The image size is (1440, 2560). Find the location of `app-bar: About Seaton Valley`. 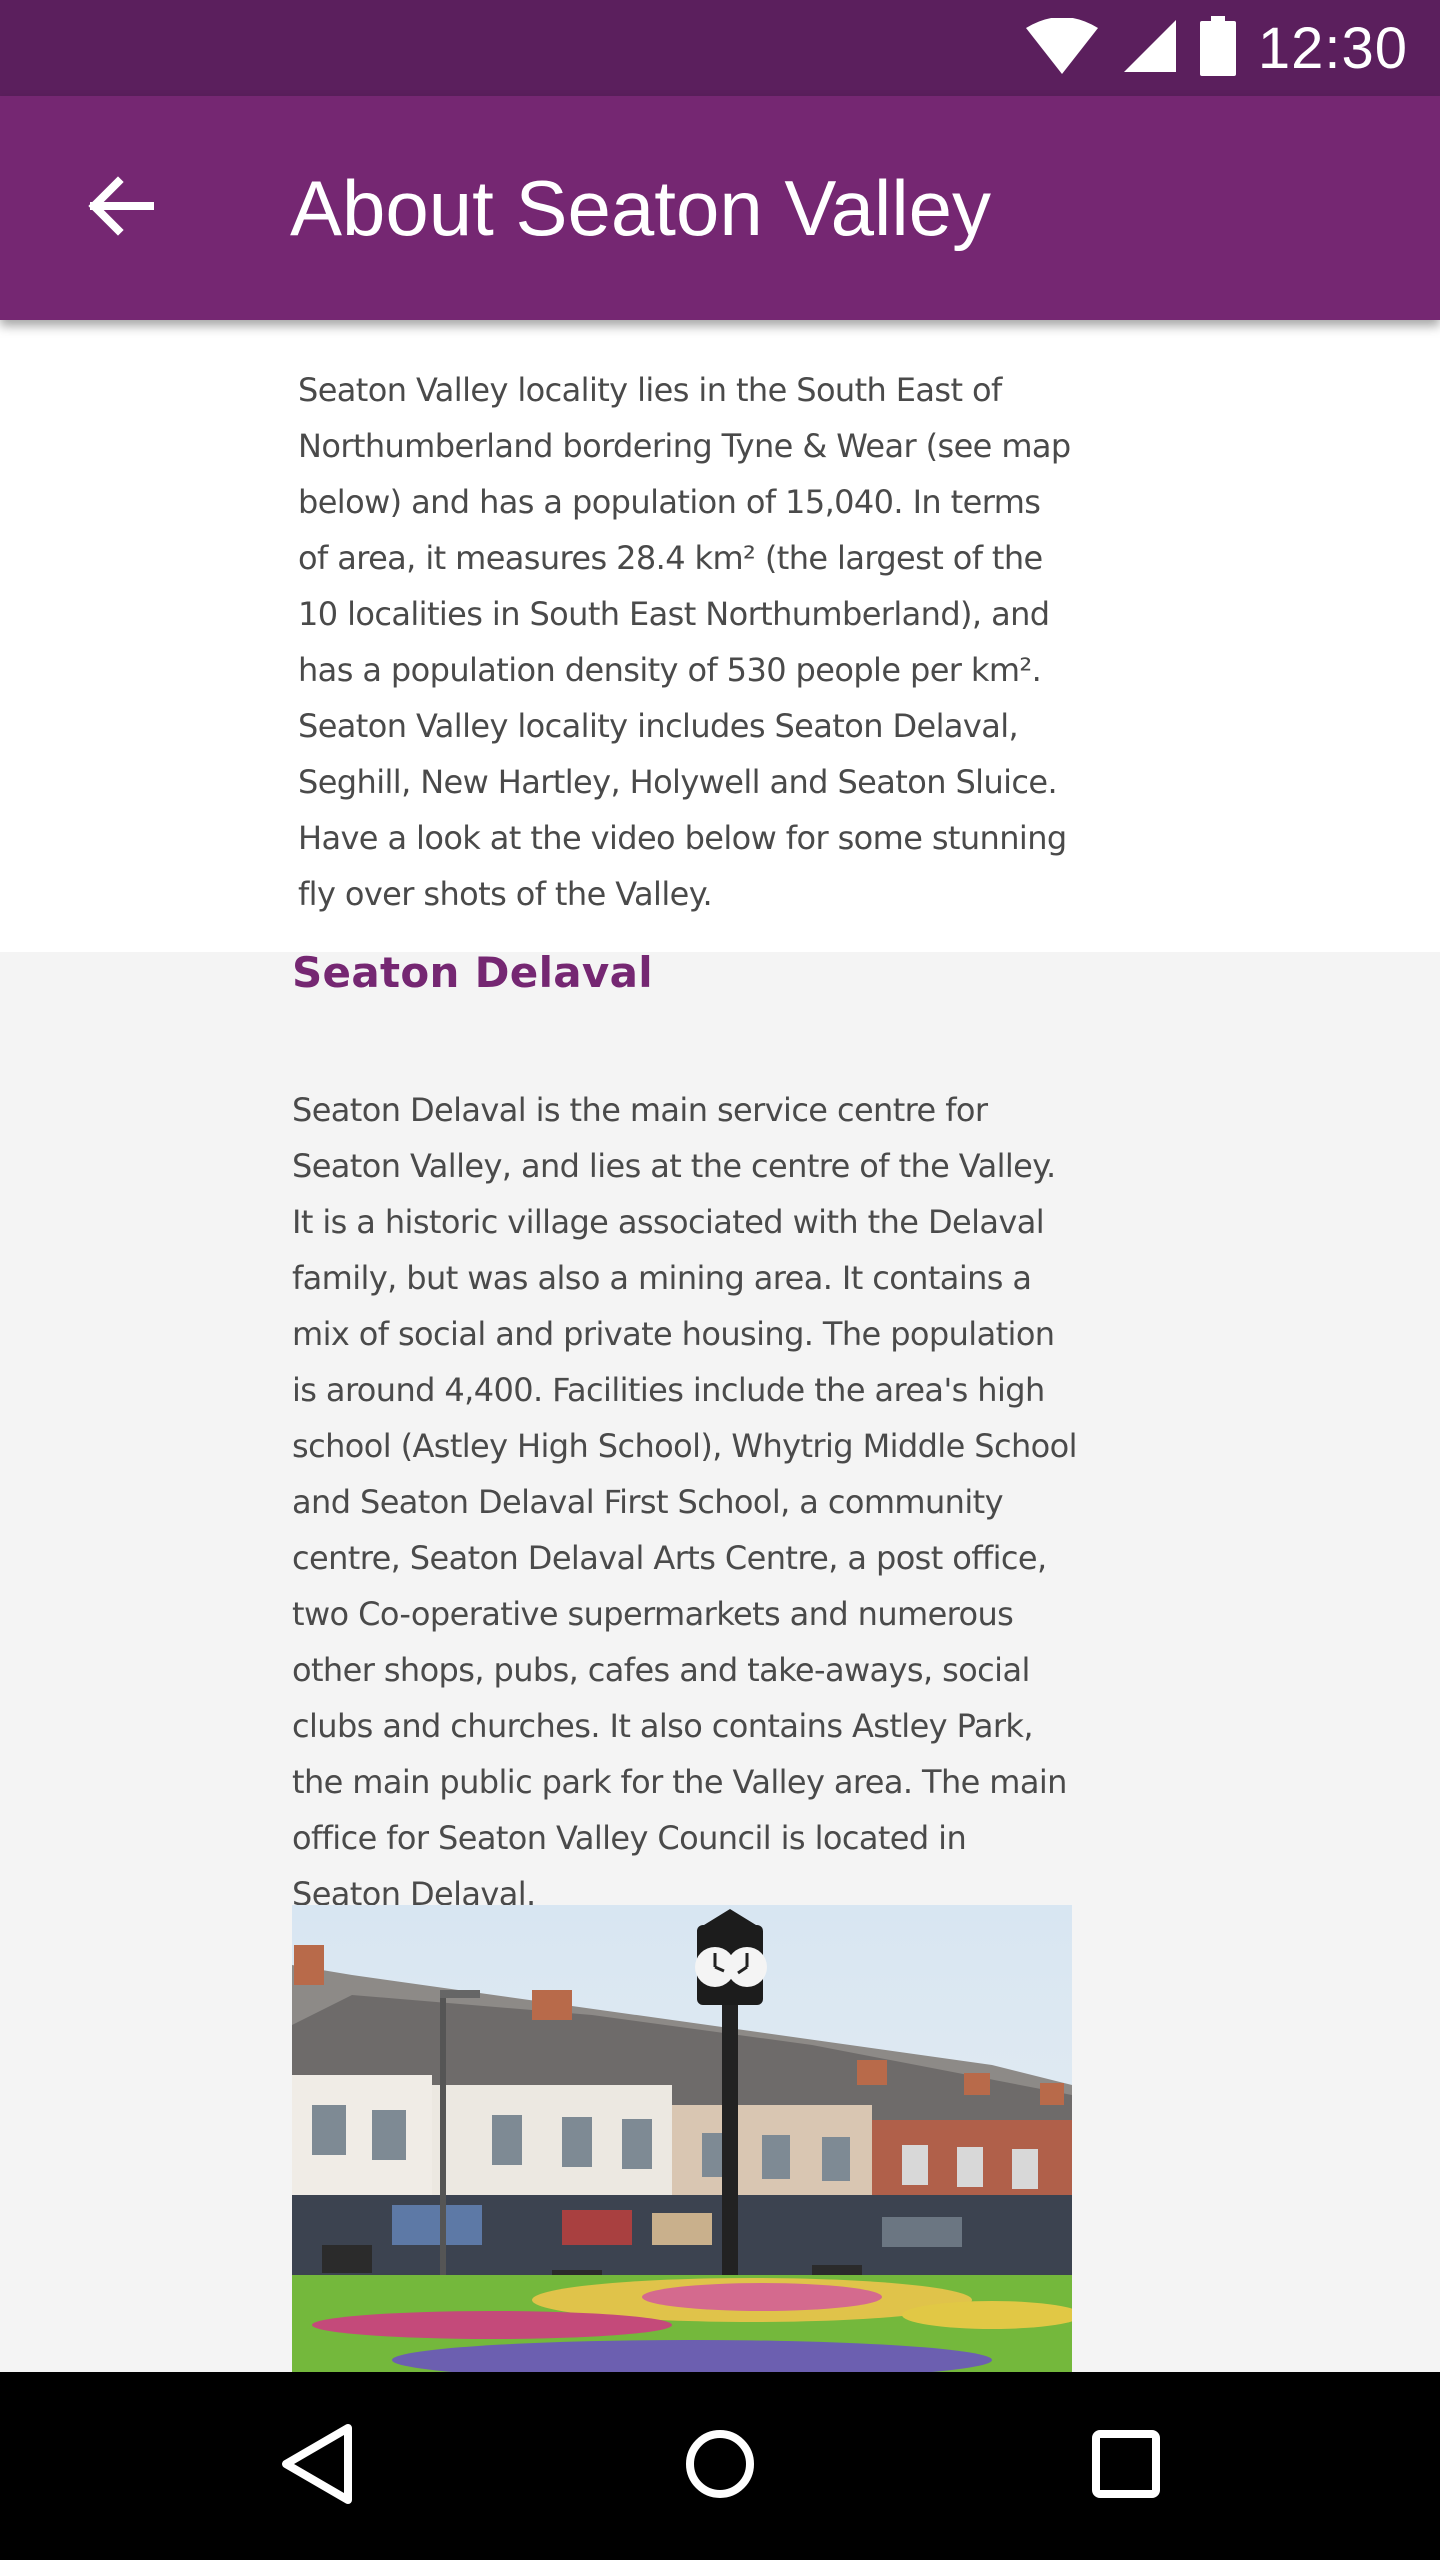

app-bar: About Seaton Valley is located at coordinates (720, 208).